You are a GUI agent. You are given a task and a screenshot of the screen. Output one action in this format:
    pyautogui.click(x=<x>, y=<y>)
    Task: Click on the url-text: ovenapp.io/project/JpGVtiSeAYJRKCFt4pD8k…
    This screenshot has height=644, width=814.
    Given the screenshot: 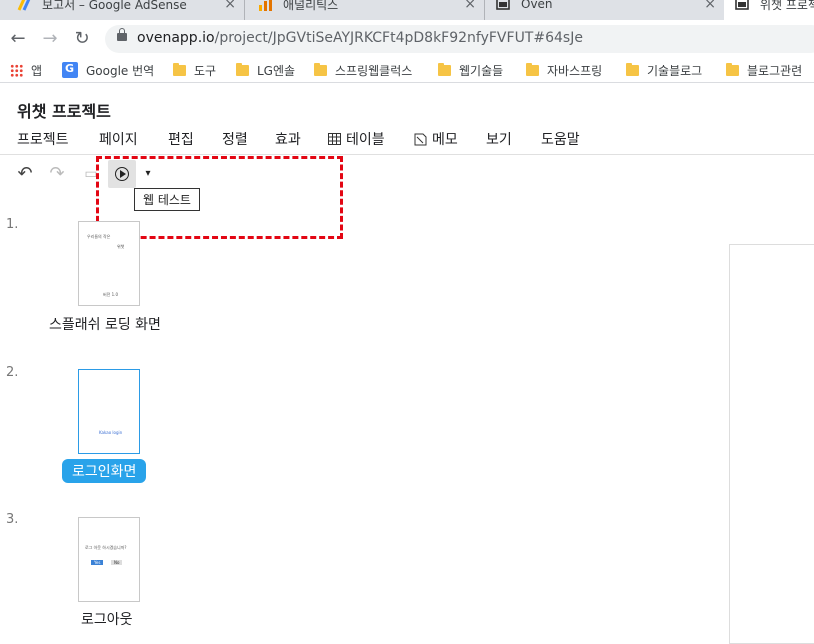 What is the action you would take?
    pyautogui.click(x=360, y=38)
    